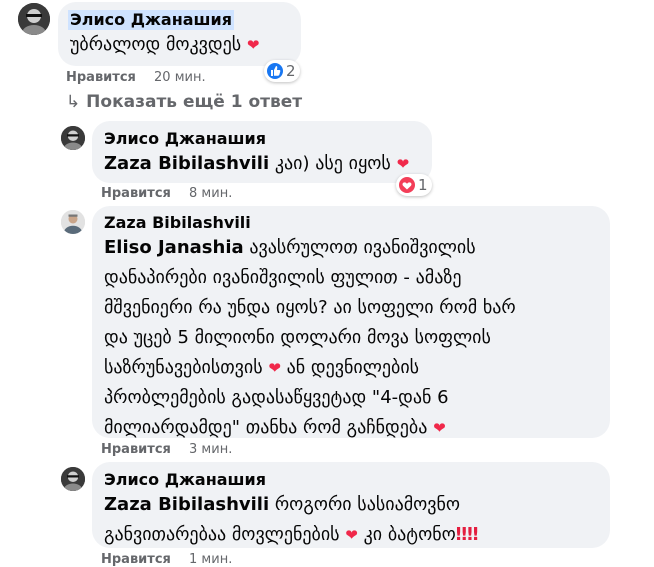 The width and height of the screenshot is (654, 567). Describe the element at coordinates (180, 77) in the screenshot. I see `comment-time: 20 мин.` at that location.